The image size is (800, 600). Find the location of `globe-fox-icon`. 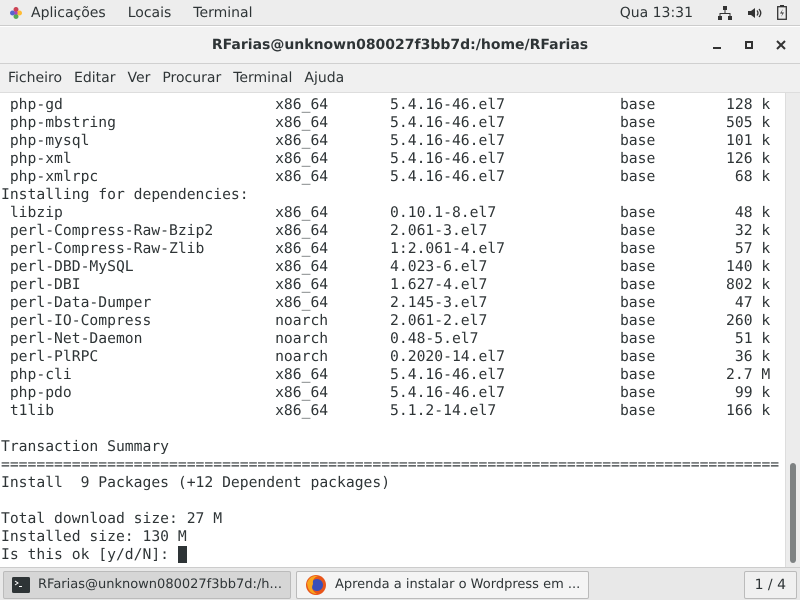

globe-fox-icon is located at coordinates (315, 585).